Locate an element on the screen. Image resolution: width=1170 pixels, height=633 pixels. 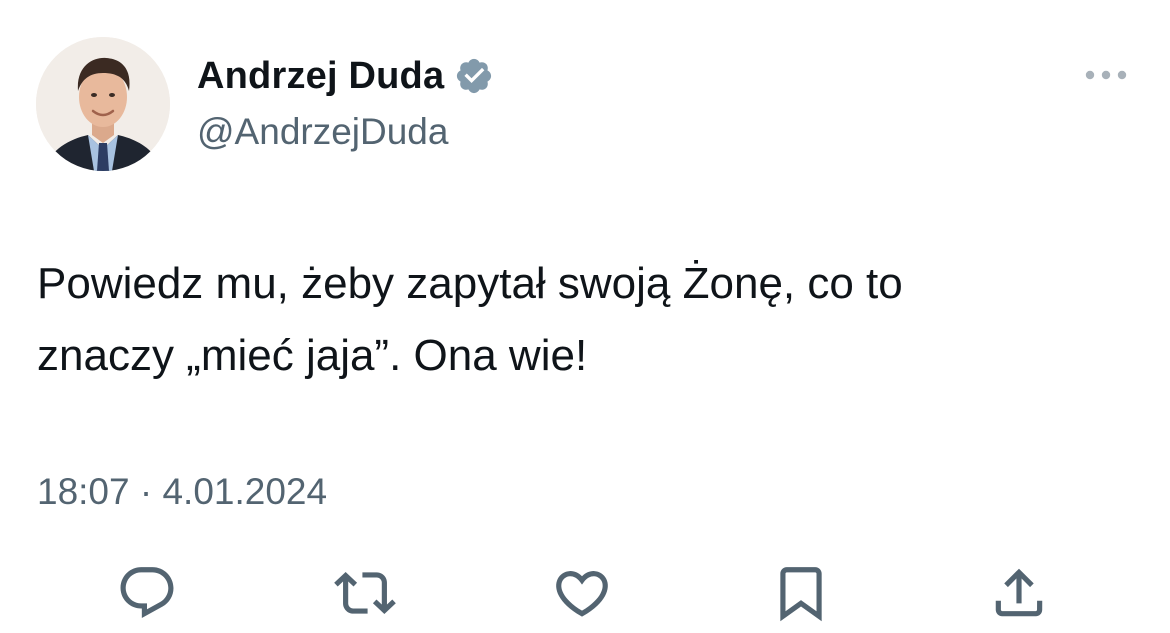
reply-icon is located at coordinates (147, 593).